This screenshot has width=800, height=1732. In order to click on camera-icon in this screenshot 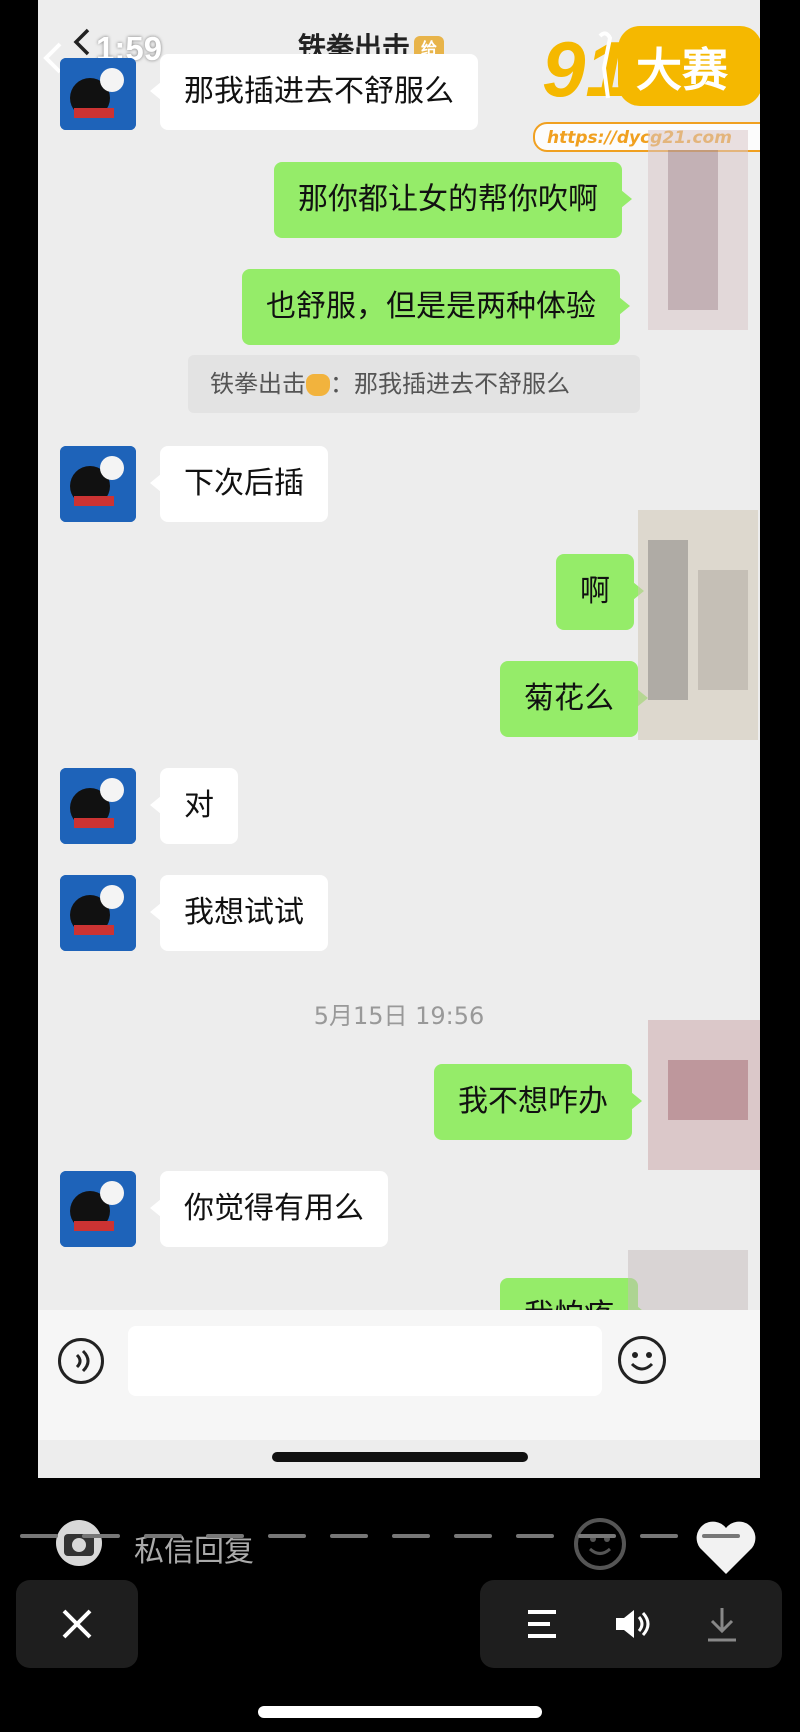, I will do `click(79, 1543)`.